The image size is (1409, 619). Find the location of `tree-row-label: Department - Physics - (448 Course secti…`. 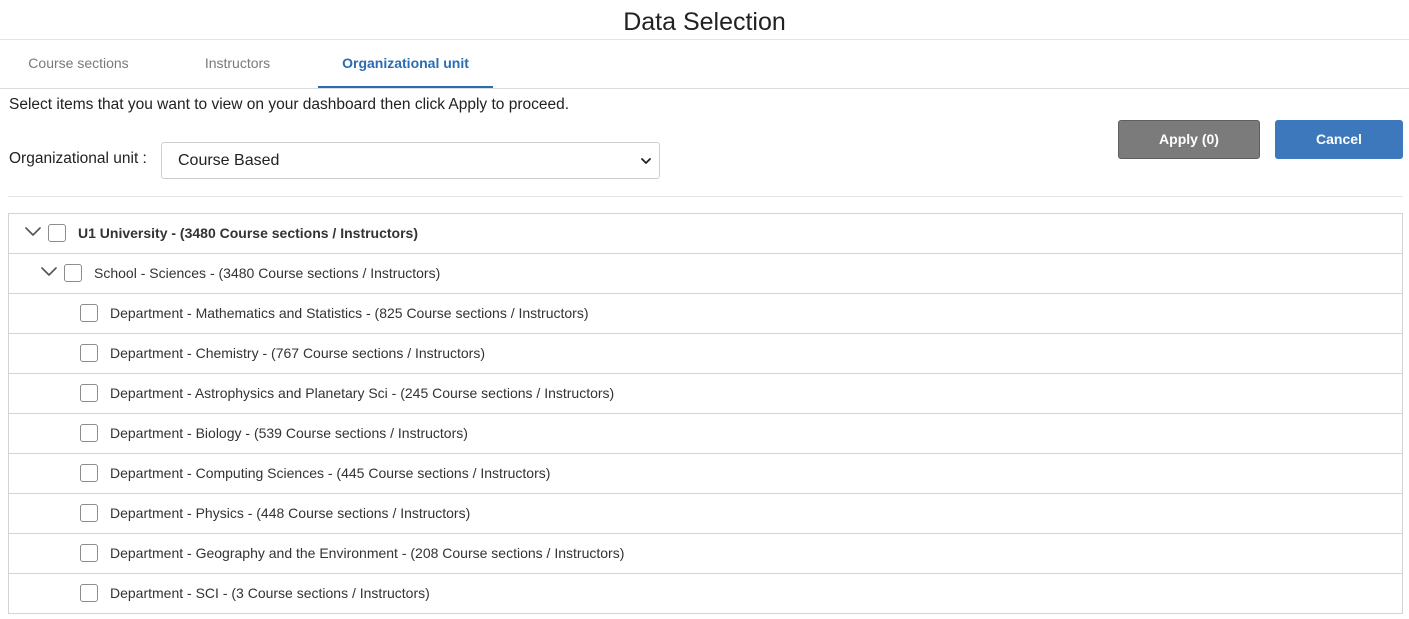

tree-row-label: Department - Physics - (448 Course secti… is located at coordinates (290, 513).